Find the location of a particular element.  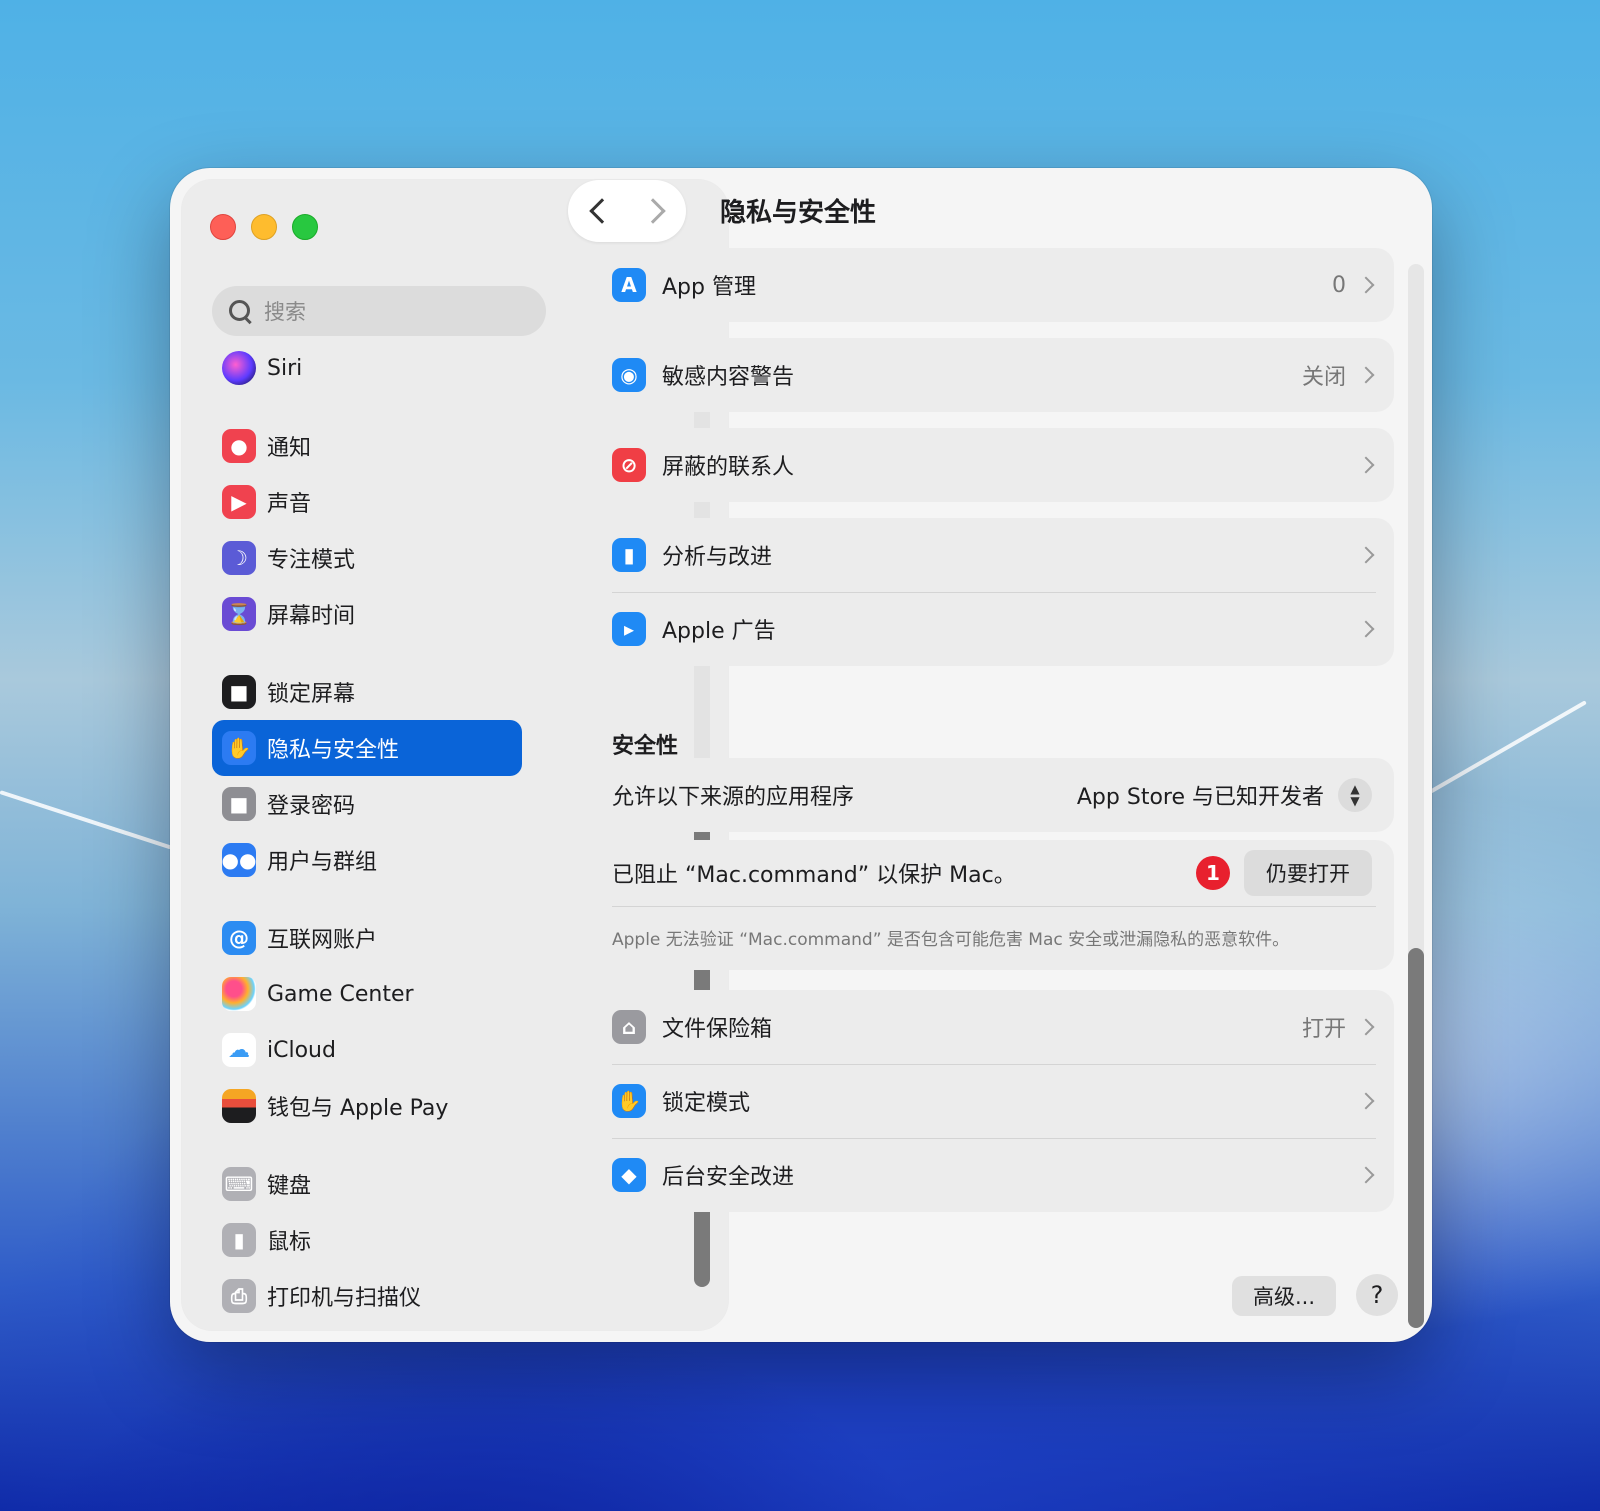

row-label: App 管理 is located at coordinates (709, 287).